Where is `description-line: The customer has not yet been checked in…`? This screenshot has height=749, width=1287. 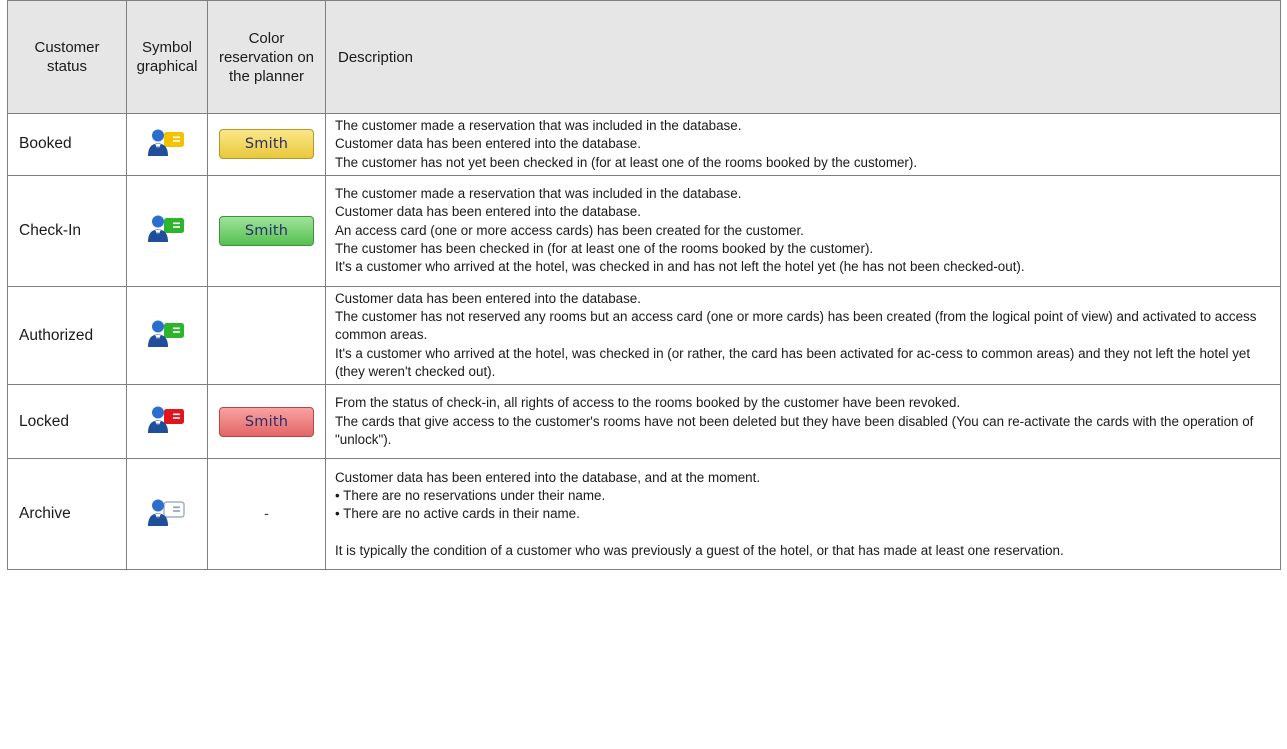
description-line: The customer has not yet been checked in… is located at coordinates (626, 162).